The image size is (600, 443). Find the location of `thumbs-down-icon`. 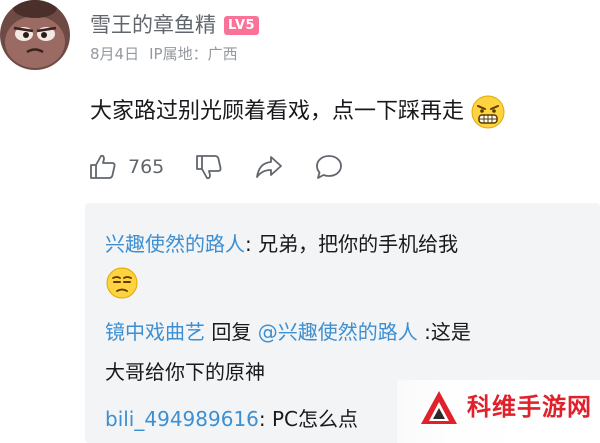

thumbs-down-icon is located at coordinates (209, 167).